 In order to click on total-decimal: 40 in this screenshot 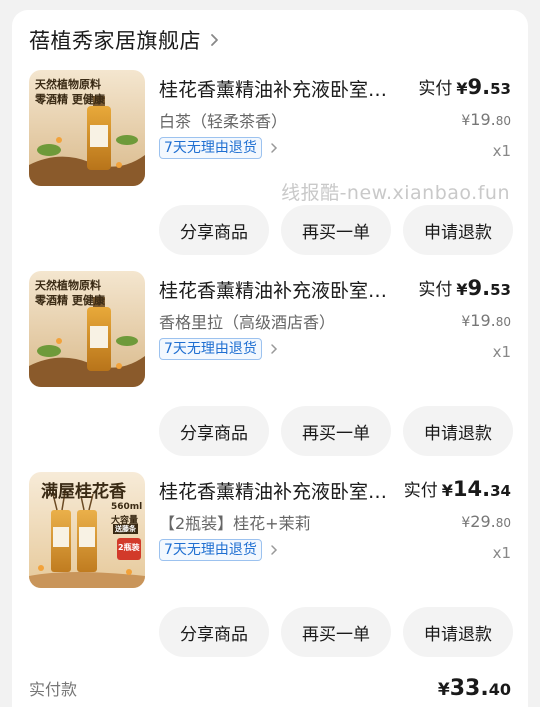, I will do `click(499, 689)`.